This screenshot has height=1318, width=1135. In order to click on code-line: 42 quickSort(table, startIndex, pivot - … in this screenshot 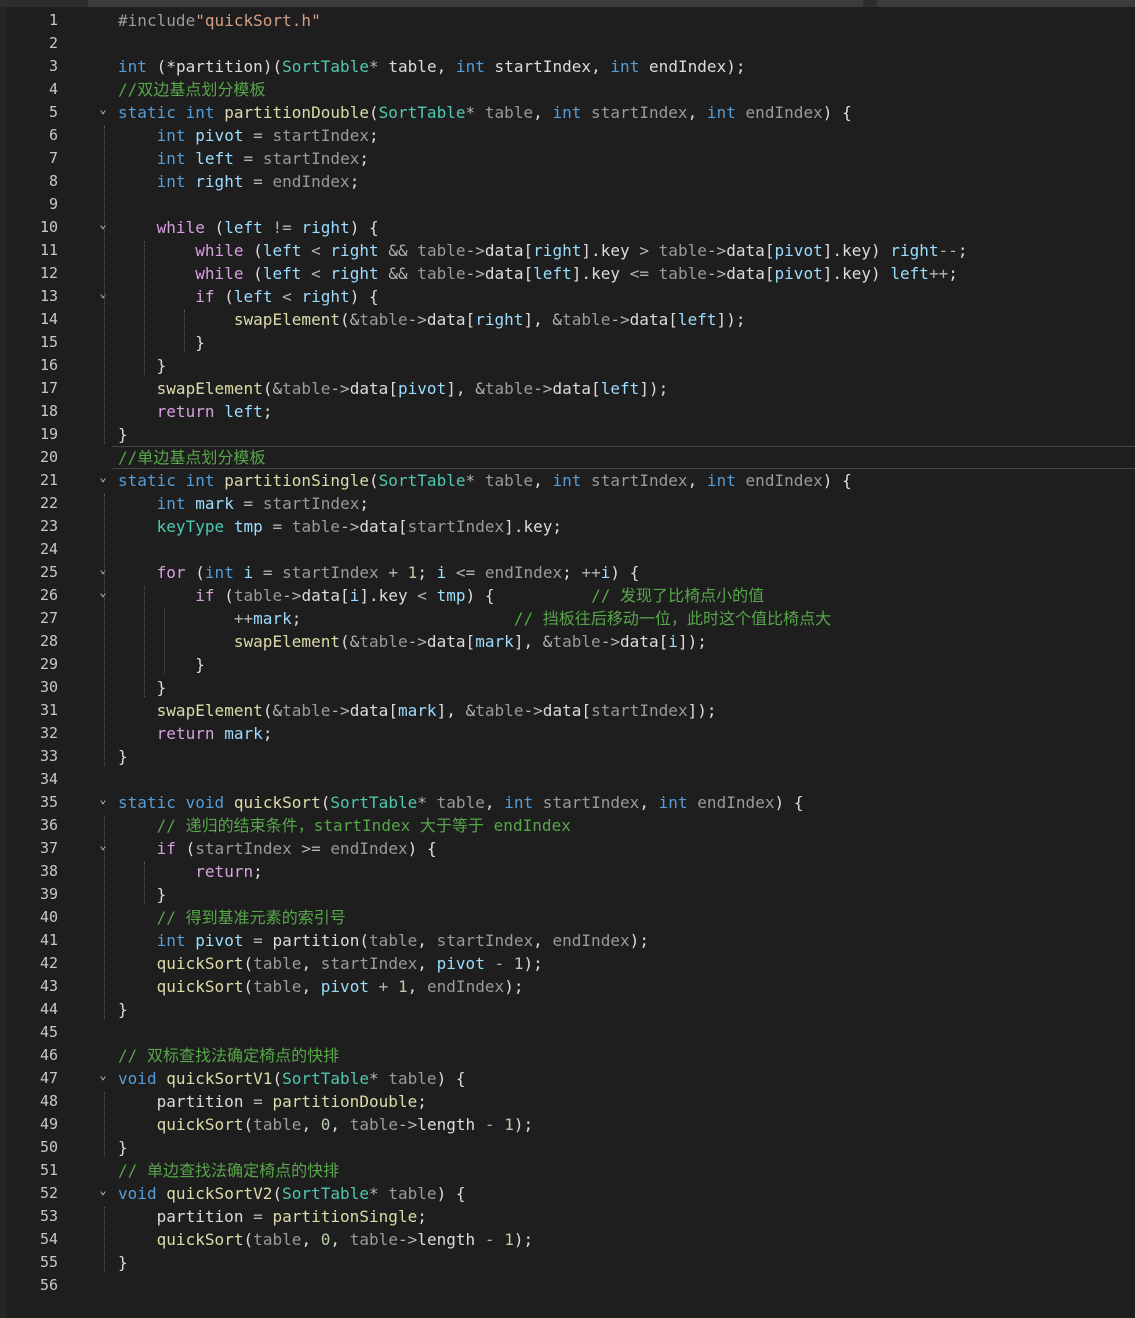, I will do `click(567, 963)`.